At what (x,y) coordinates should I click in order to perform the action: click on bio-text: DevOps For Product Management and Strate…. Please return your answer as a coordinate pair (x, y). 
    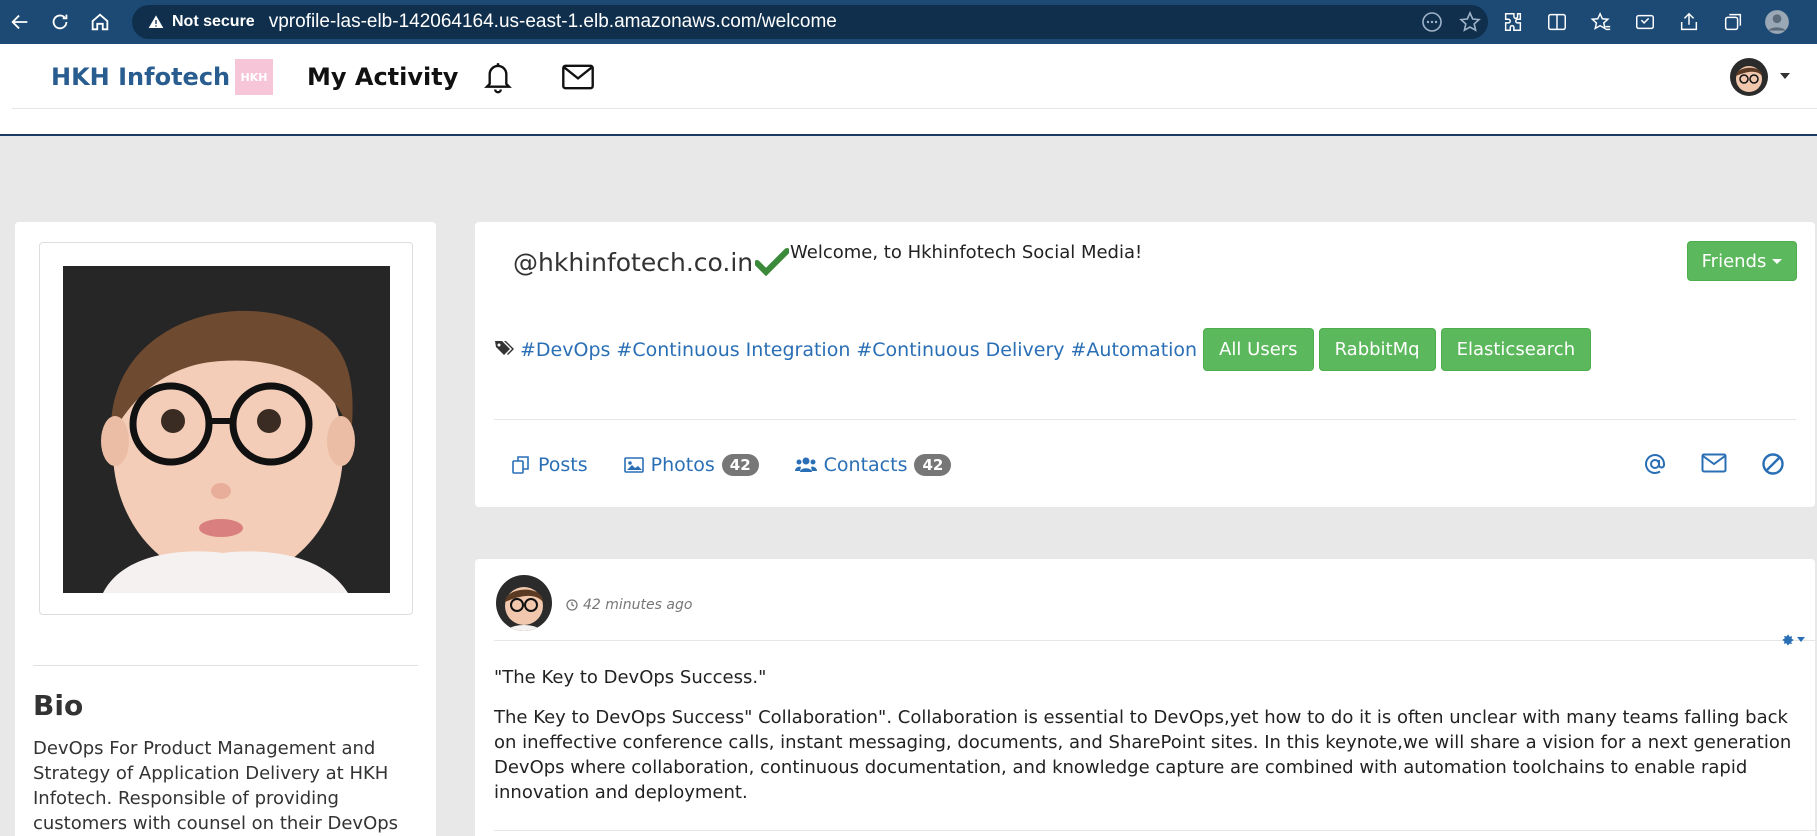
    Looking at the image, I should click on (216, 786).